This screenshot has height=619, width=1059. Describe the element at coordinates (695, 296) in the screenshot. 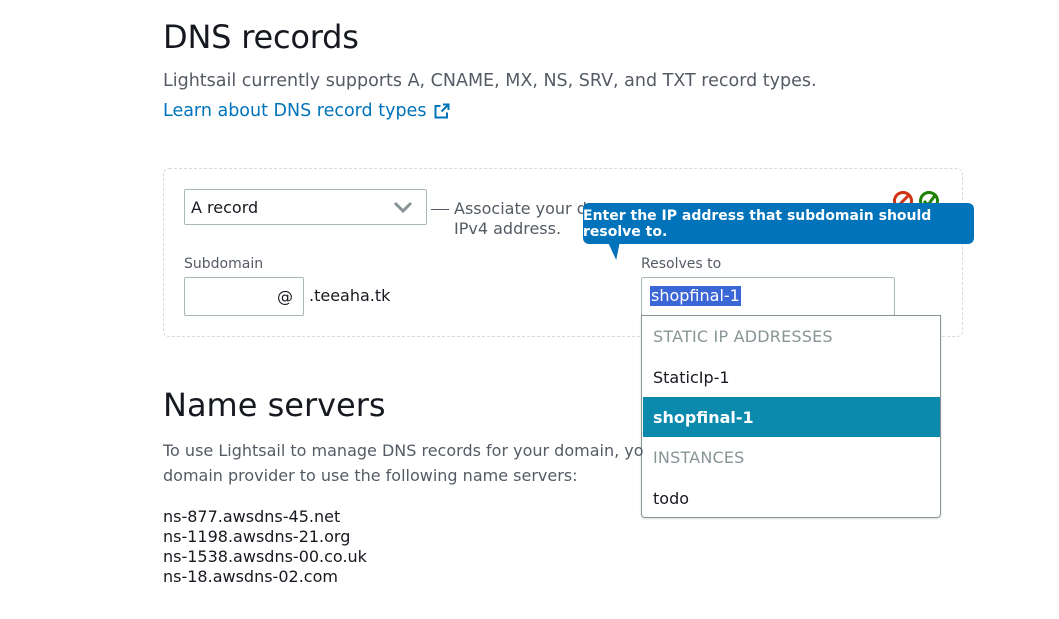

I see `resolves-to-value: shopfinal-1` at that location.